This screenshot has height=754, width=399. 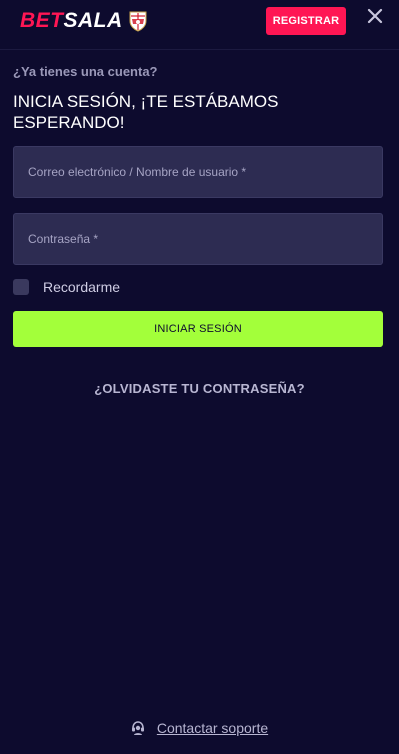 What do you see at coordinates (85, 71) in the screenshot?
I see `have-account-text: ¿Ya tienes una cuenta?` at bounding box center [85, 71].